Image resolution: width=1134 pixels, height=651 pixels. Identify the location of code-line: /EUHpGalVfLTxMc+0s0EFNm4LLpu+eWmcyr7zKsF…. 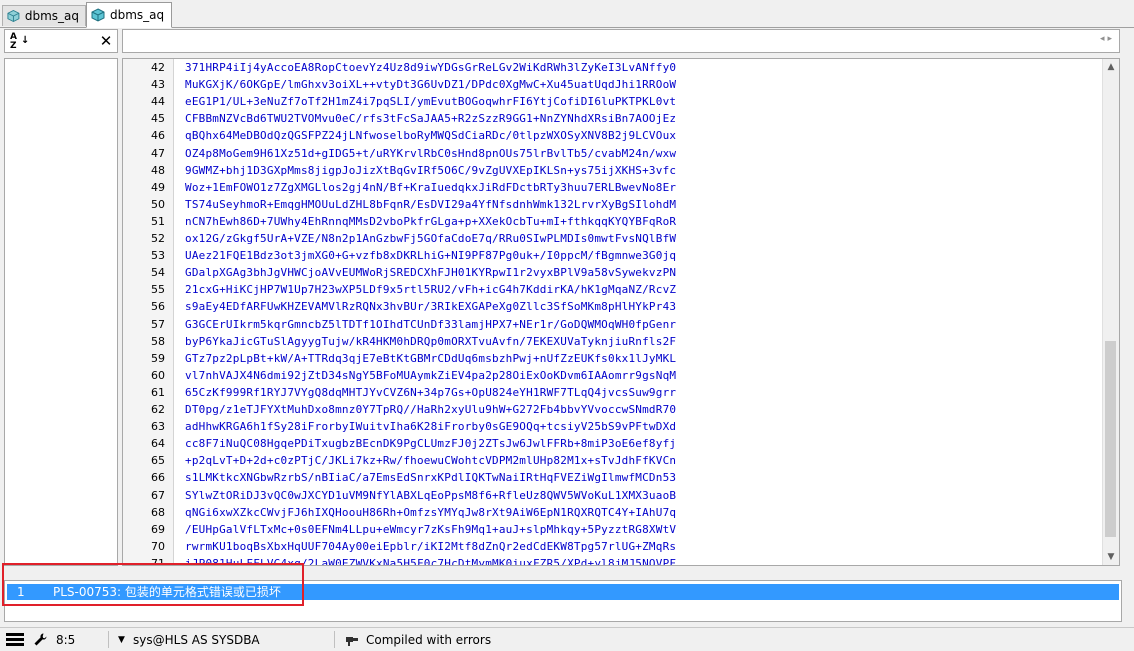
(430, 529).